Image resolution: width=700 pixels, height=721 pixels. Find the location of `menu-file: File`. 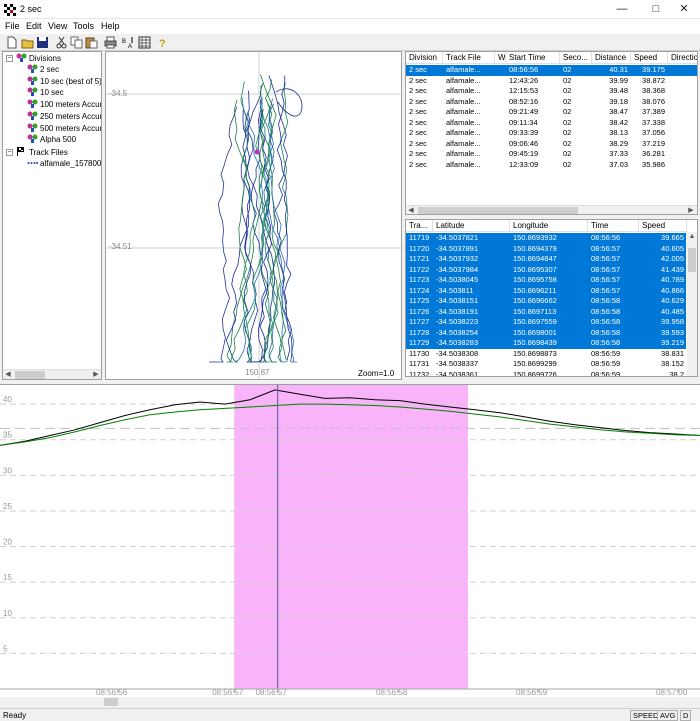

menu-file: File is located at coordinates (12, 26).